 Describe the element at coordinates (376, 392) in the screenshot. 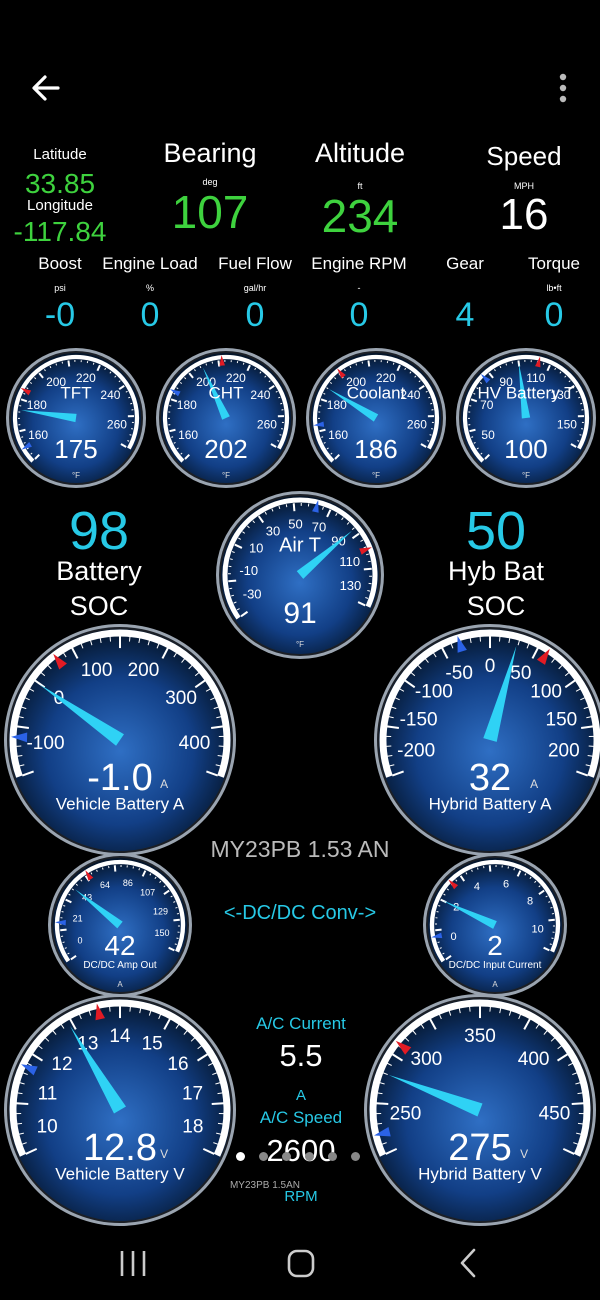

I see `gauge-label: Coolant` at that location.